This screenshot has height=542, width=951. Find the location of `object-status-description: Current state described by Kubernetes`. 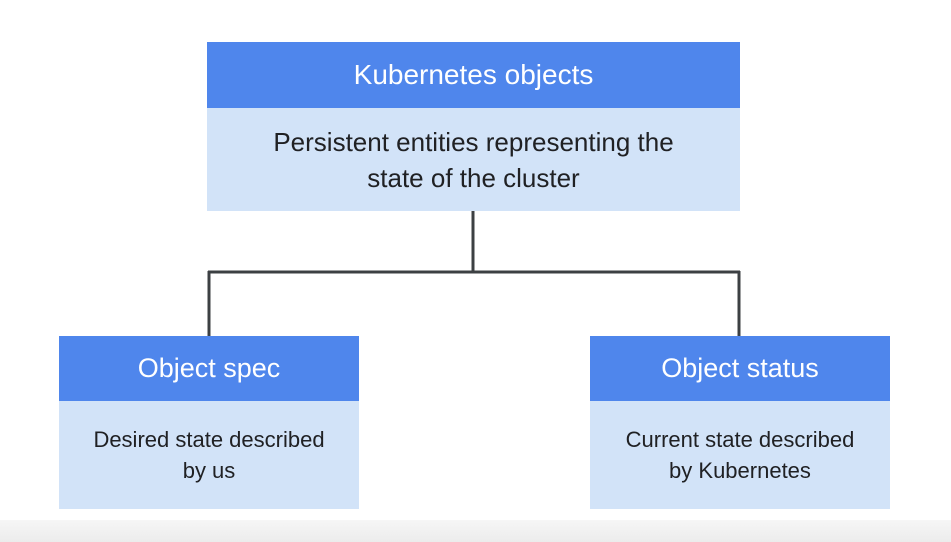

object-status-description: Current state described by Kubernetes is located at coordinates (740, 455).